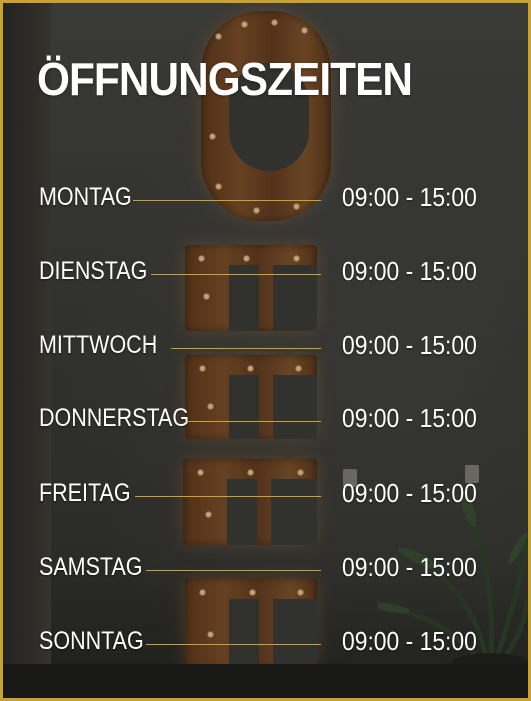 Image resolution: width=531 pixels, height=701 pixels. I want to click on day-label: SAMSTAG, so click(91, 567).